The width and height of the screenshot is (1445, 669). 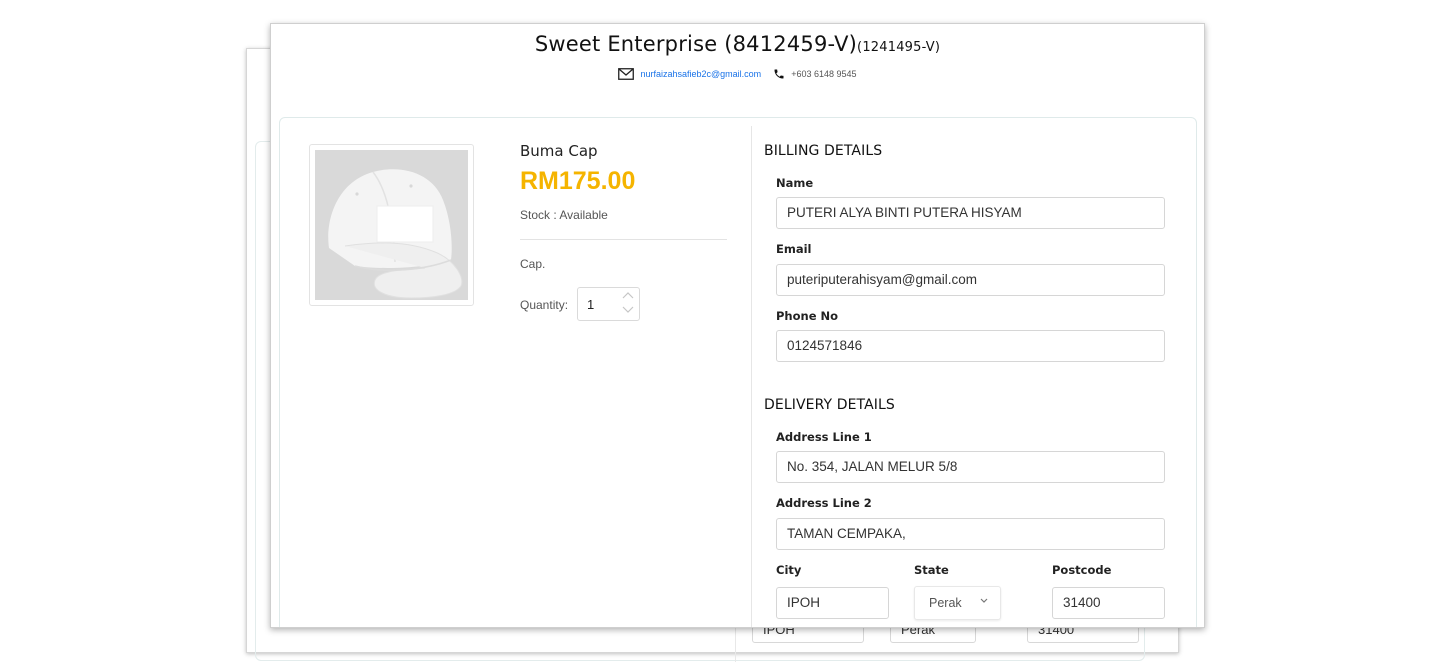 I want to click on postcode-label: Postcode, so click(x=1082, y=570).